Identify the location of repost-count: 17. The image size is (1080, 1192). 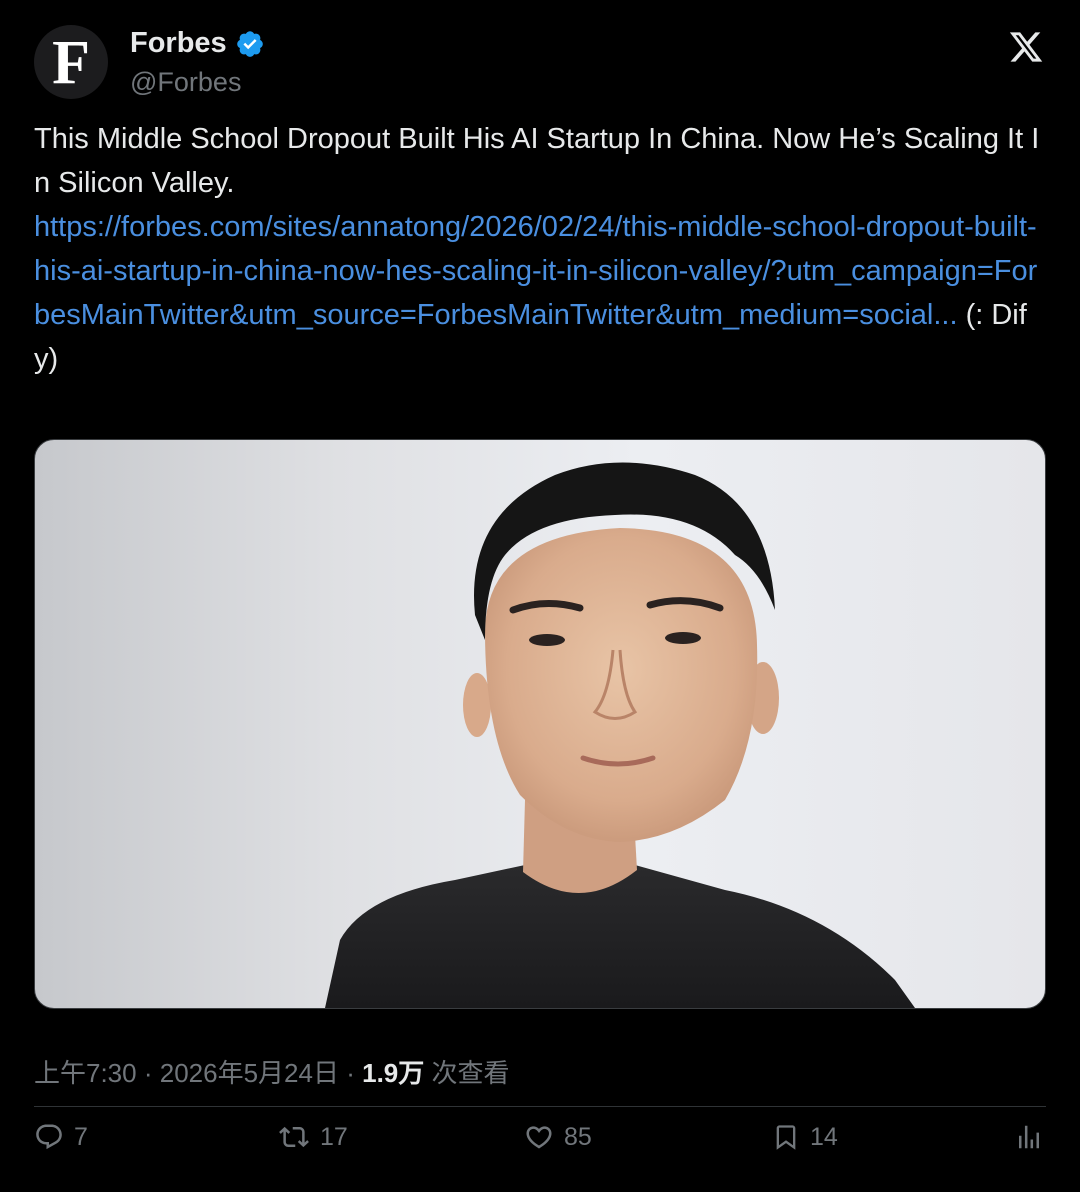
(334, 1136).